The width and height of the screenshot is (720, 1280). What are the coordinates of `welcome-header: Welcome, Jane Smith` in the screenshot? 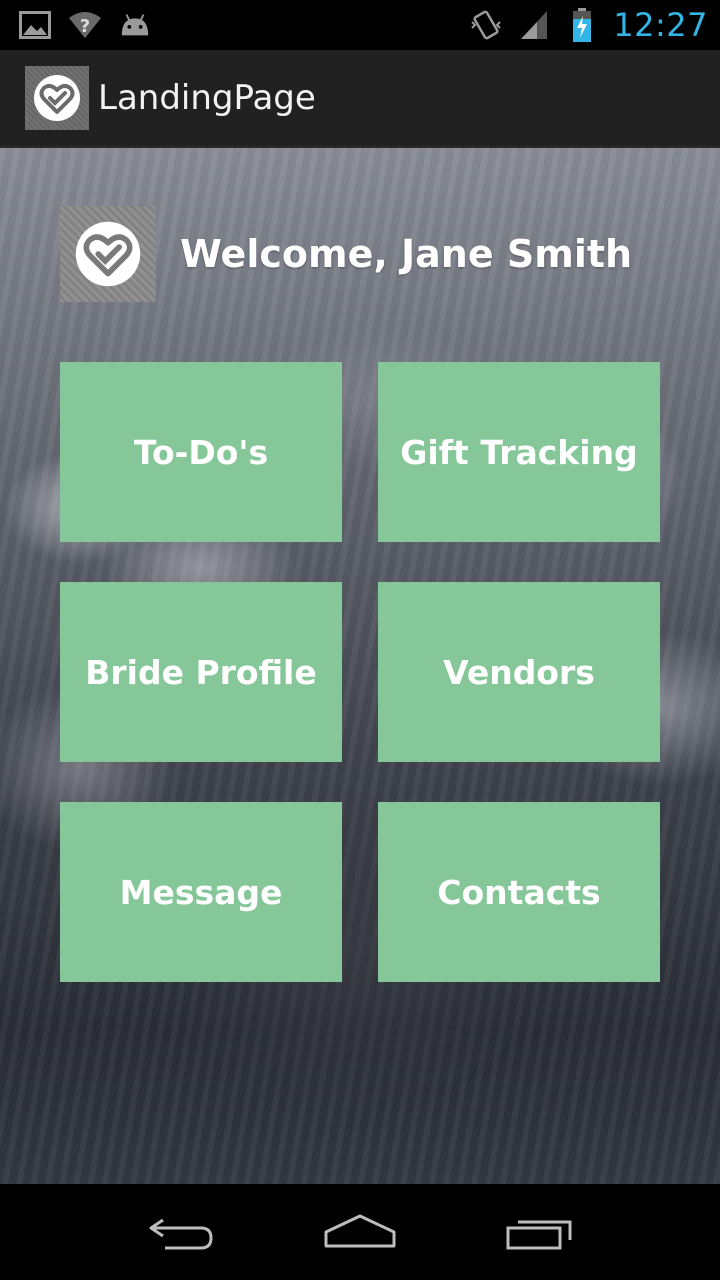 It's located at (346, 254).